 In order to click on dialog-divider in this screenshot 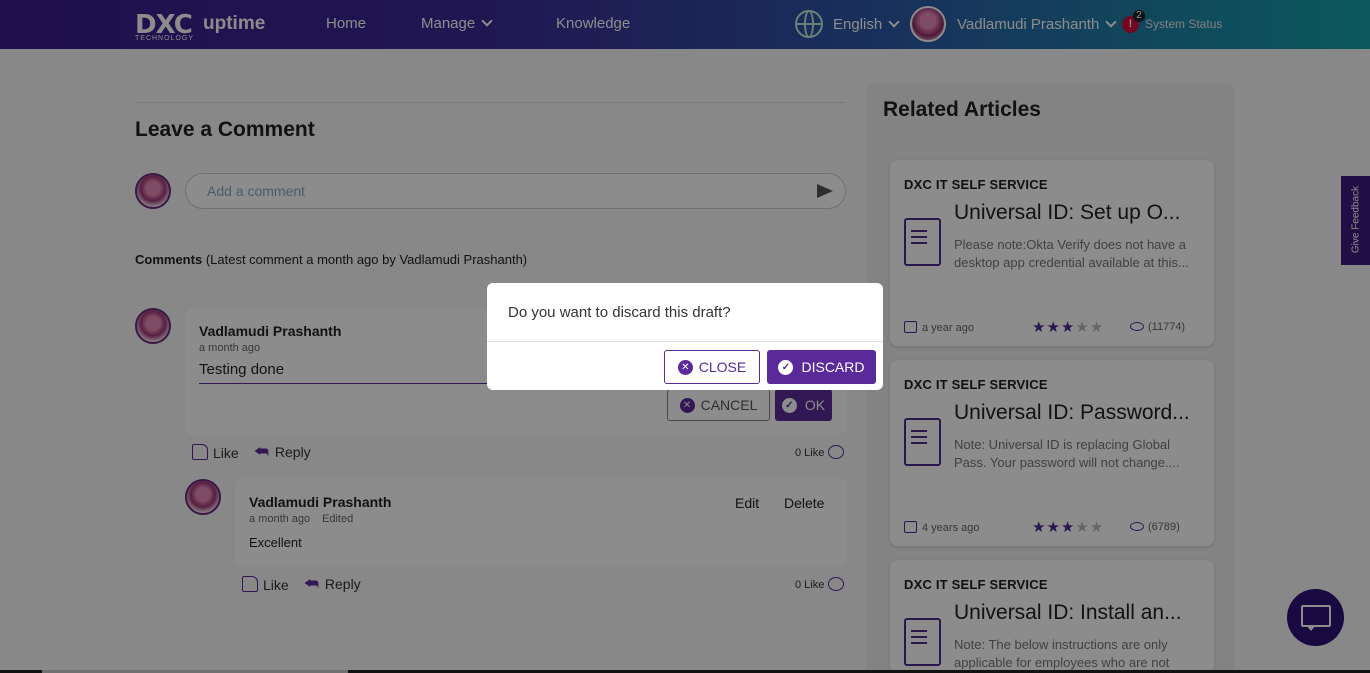, I will do `click(685, 341)`.